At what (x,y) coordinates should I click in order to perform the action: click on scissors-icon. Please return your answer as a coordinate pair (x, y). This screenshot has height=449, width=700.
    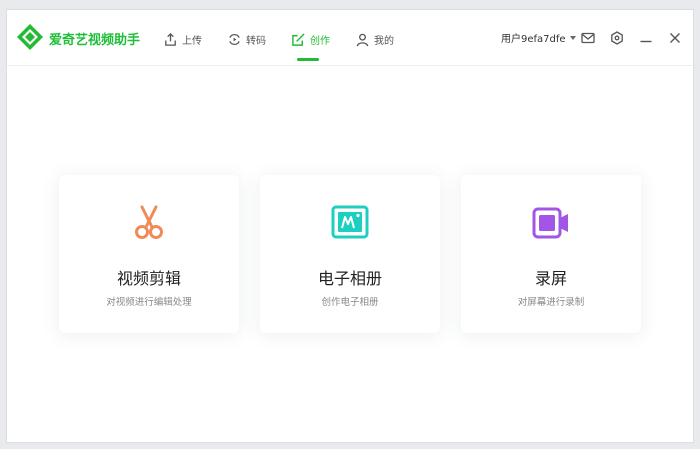
    Looking at the image, I should click on (149, 222).